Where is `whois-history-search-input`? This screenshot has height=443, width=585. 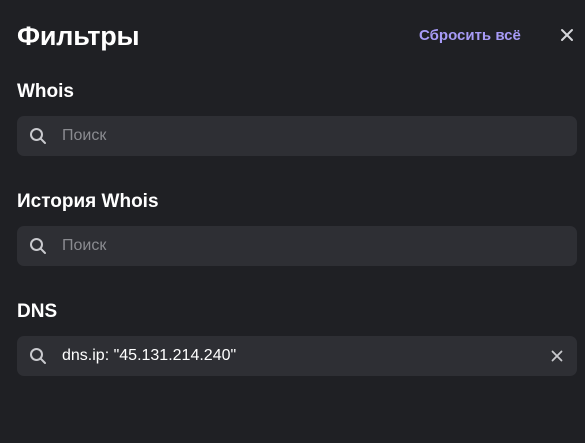
whois-history-search-input is located at coordinates (297, 246).